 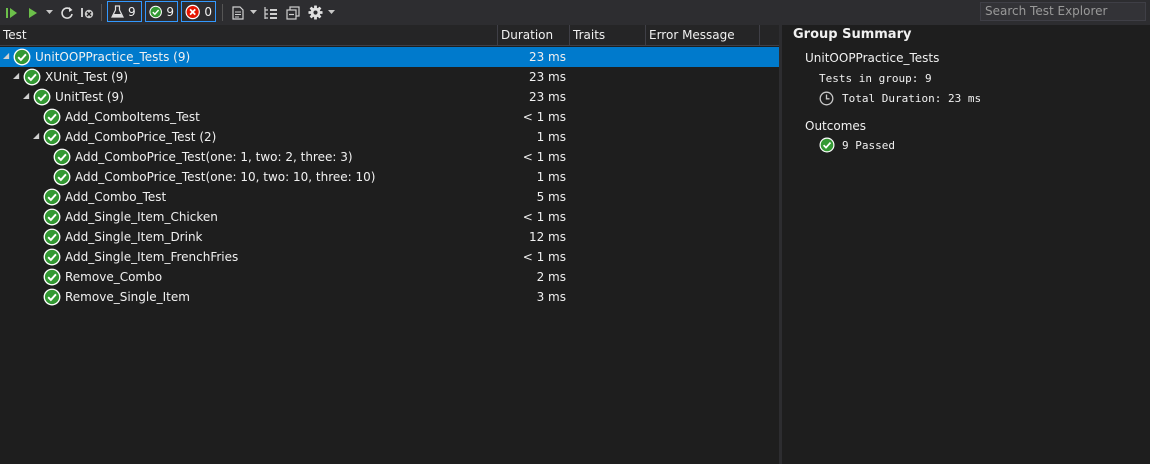 What do you see at coordinates (152, 257) in the screenshot?
I see `test-name: Add_Single_Item_FrenchFries` at bounding box center [152, 257].